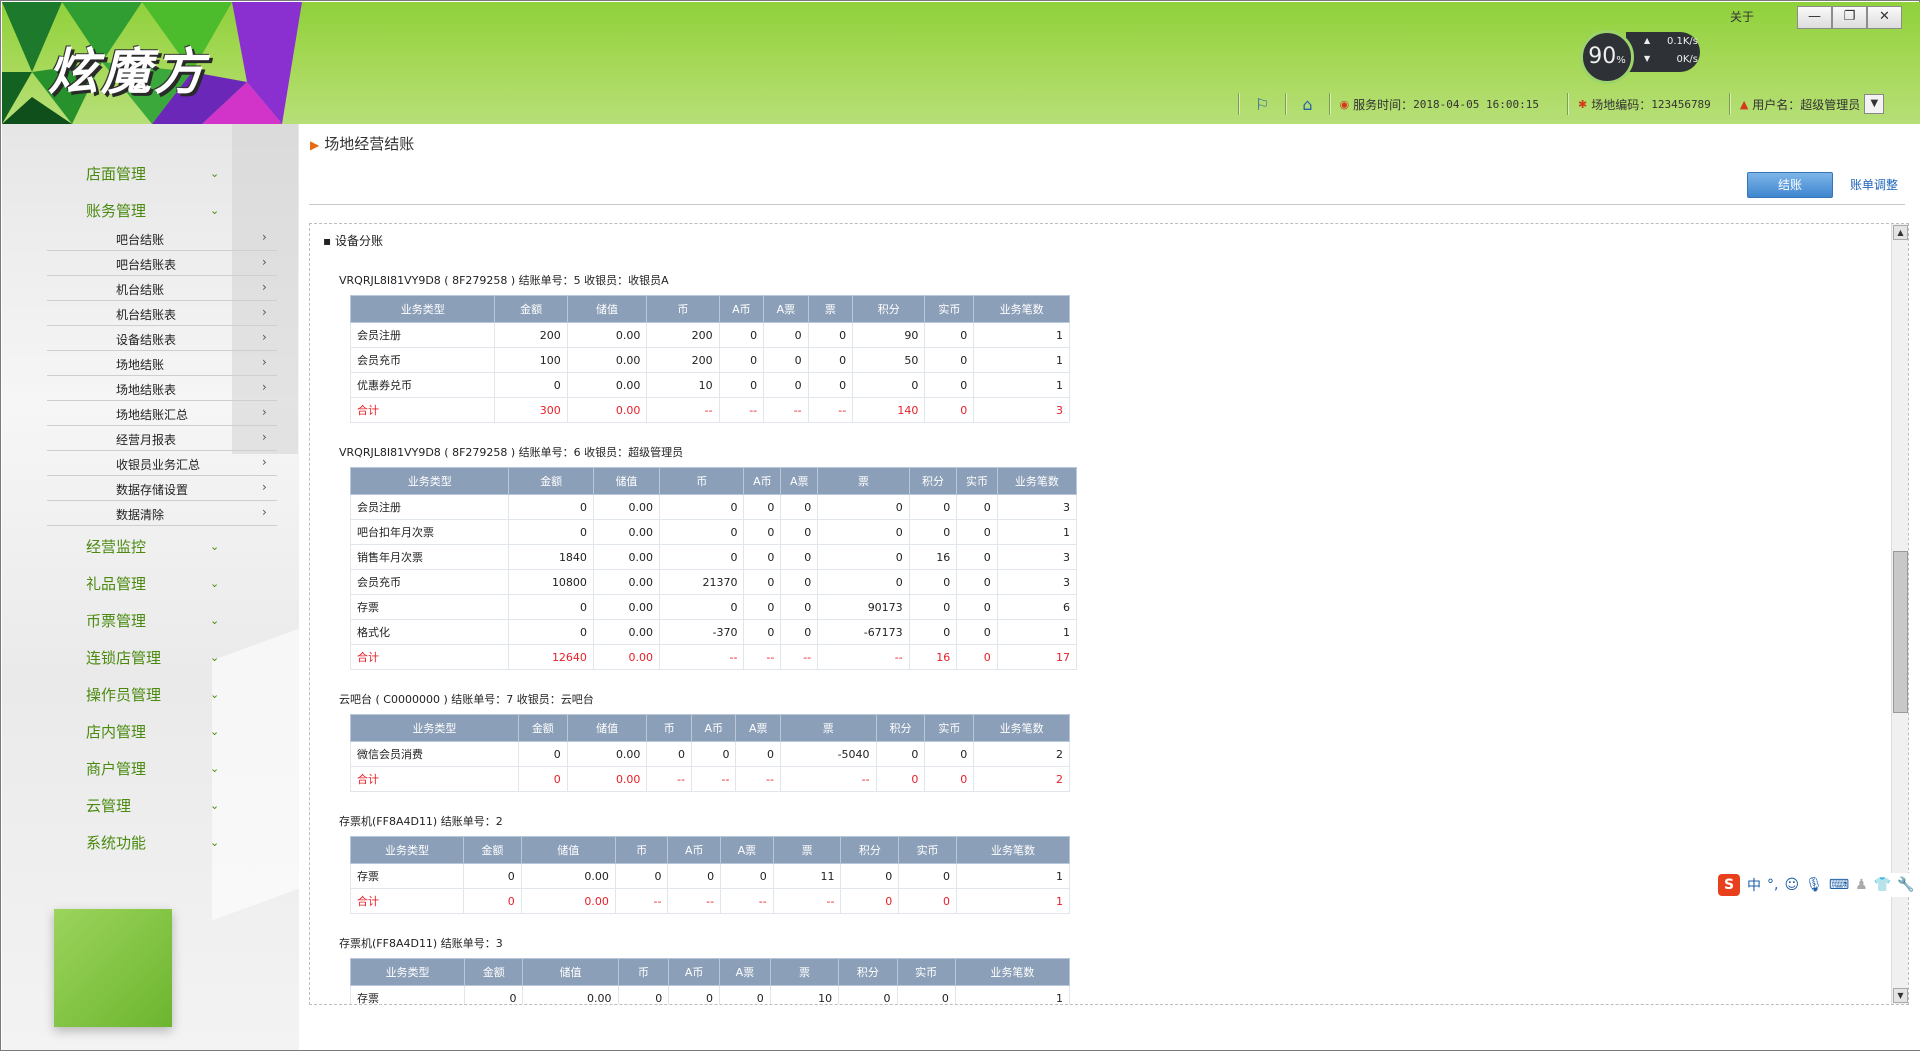 The image size is (1920, 1051). What do you see at coordinates (1874, 184) in the screenshot?
I see `bill-adjust-link: 账单调整` at bounding box center [1874, 184].